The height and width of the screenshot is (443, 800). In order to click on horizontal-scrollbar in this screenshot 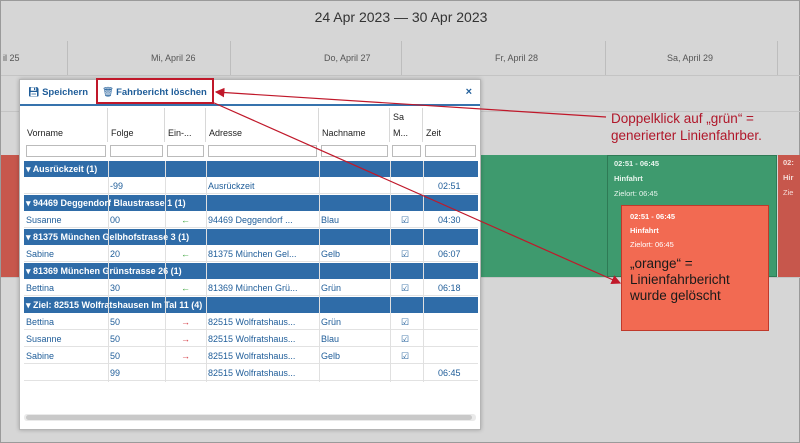, I will do `click(250, 417)`.